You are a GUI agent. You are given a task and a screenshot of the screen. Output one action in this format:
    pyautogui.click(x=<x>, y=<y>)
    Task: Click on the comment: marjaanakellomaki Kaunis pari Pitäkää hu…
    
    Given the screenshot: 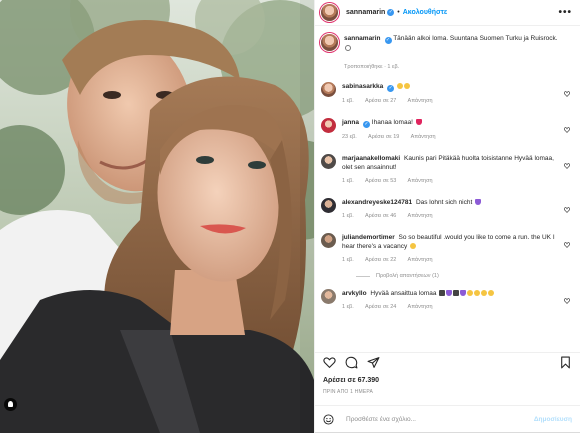 What is the action you would take?
    pyautogui.click(x=446, y=170)
    